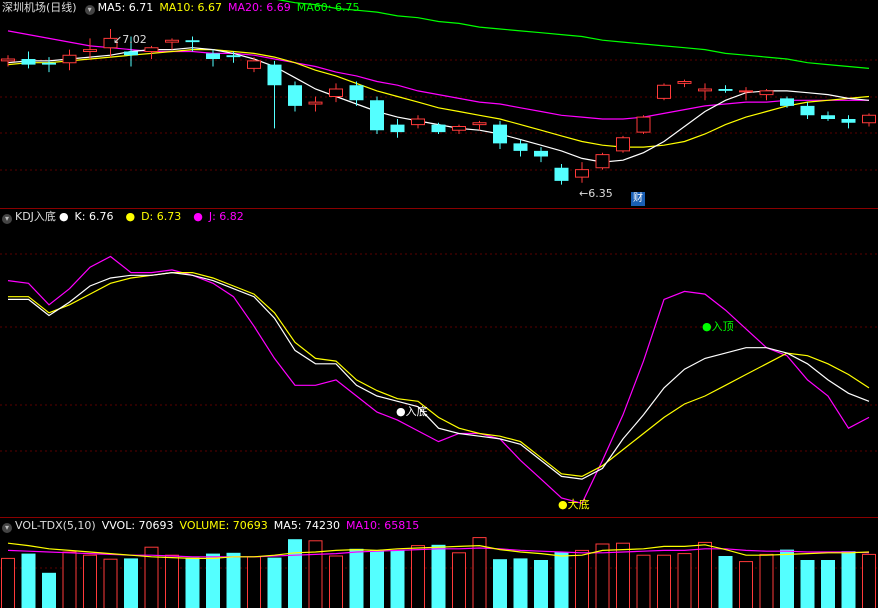 The width and height of the screenshot is (878, 608). What do you see at coordinates (39, 7) in the screenshot?
I see `stock-title: 深圳机场(日线)` at bounding box center [39, 7].